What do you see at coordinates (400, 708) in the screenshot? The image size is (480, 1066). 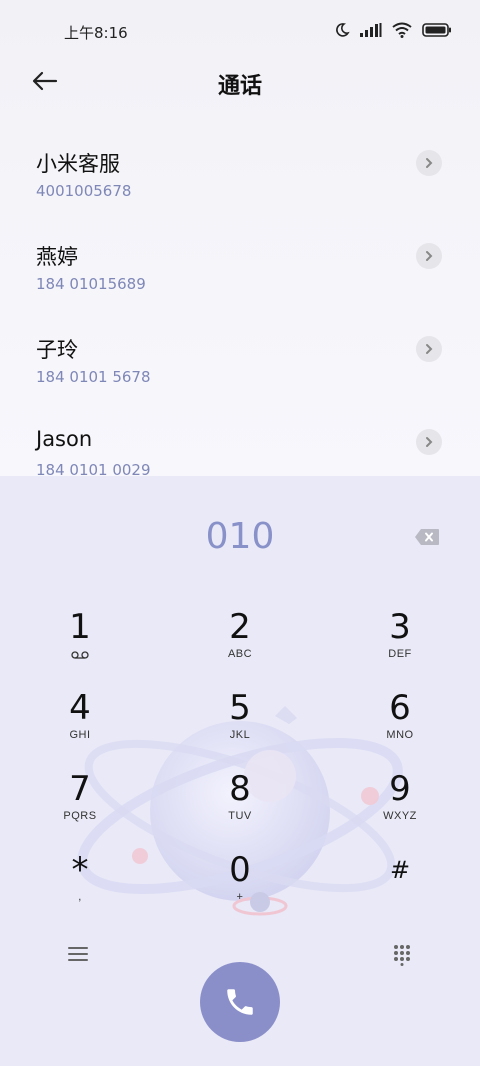 I see `key-digit: 6` at bounding box center [400, 708].